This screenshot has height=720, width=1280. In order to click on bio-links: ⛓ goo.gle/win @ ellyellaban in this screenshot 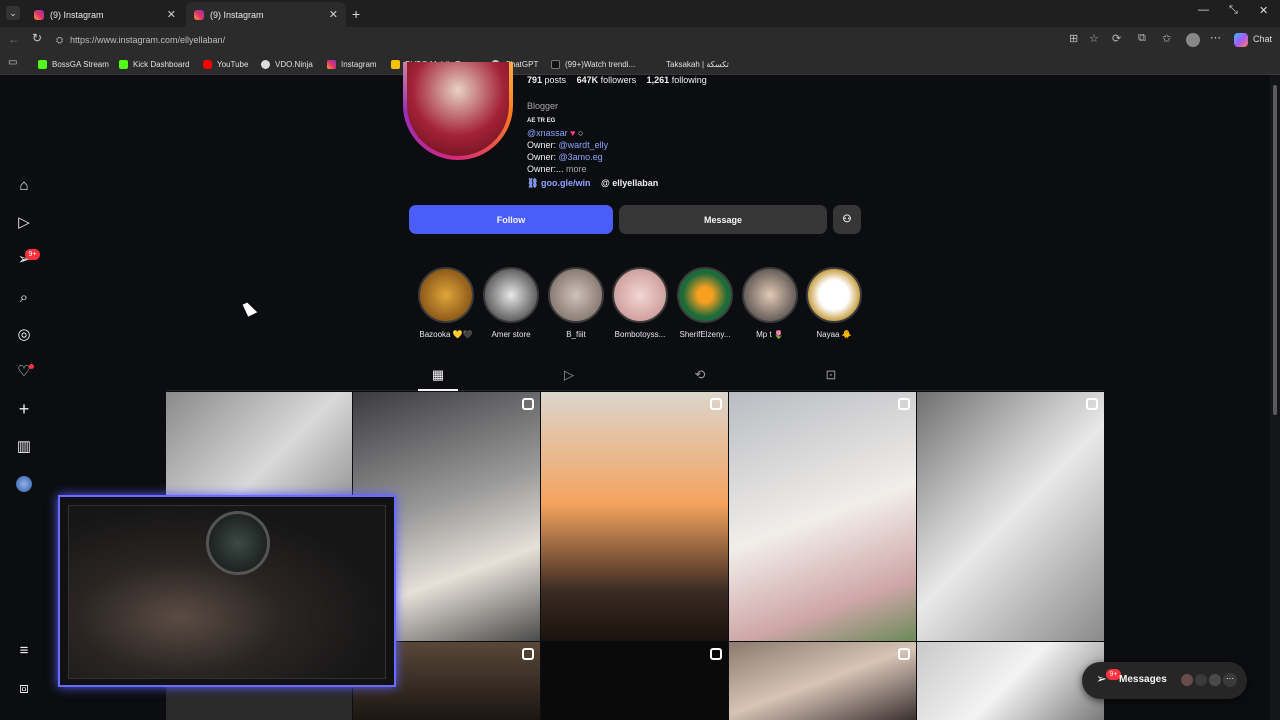, I will do `click(592, 183)`.